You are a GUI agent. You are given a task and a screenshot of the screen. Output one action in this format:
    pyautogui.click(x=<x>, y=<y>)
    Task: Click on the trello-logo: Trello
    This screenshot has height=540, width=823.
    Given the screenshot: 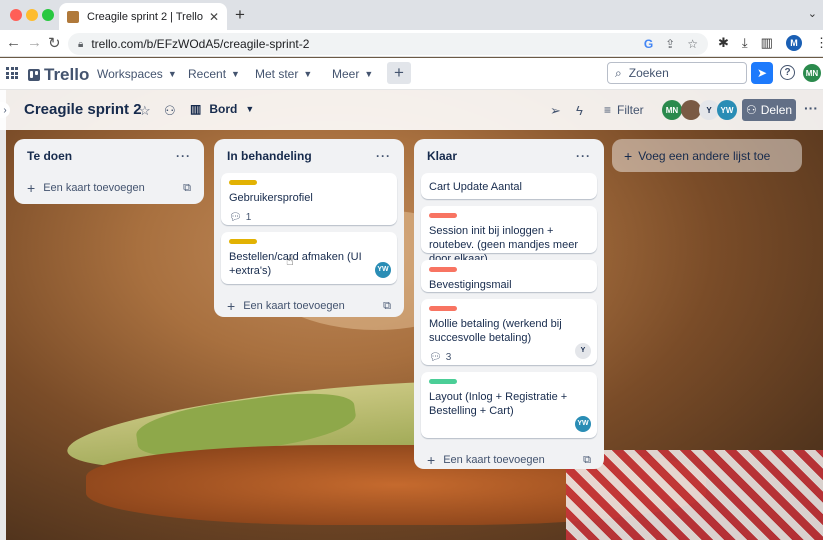 What is the action you would take?
    pyautogui.click(x=58, y=75)
    